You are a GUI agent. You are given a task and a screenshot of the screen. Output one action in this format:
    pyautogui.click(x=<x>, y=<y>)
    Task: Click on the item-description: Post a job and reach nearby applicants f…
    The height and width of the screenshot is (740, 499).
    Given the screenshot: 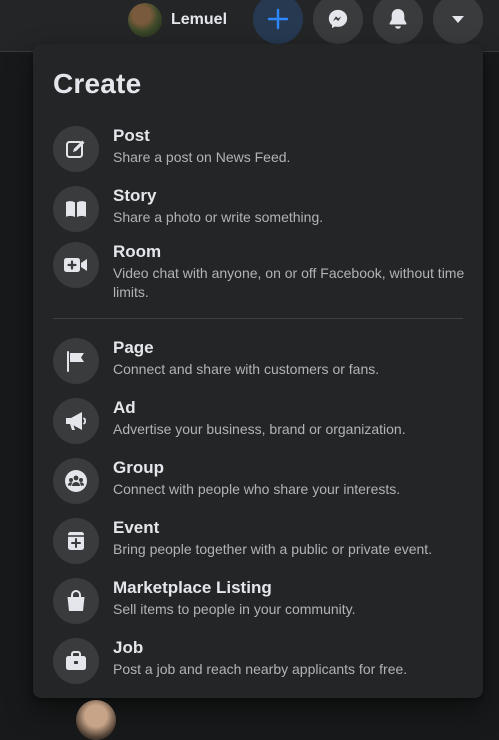 What is the action you would take?
    pyautogui.click(x=260, y=669)
    